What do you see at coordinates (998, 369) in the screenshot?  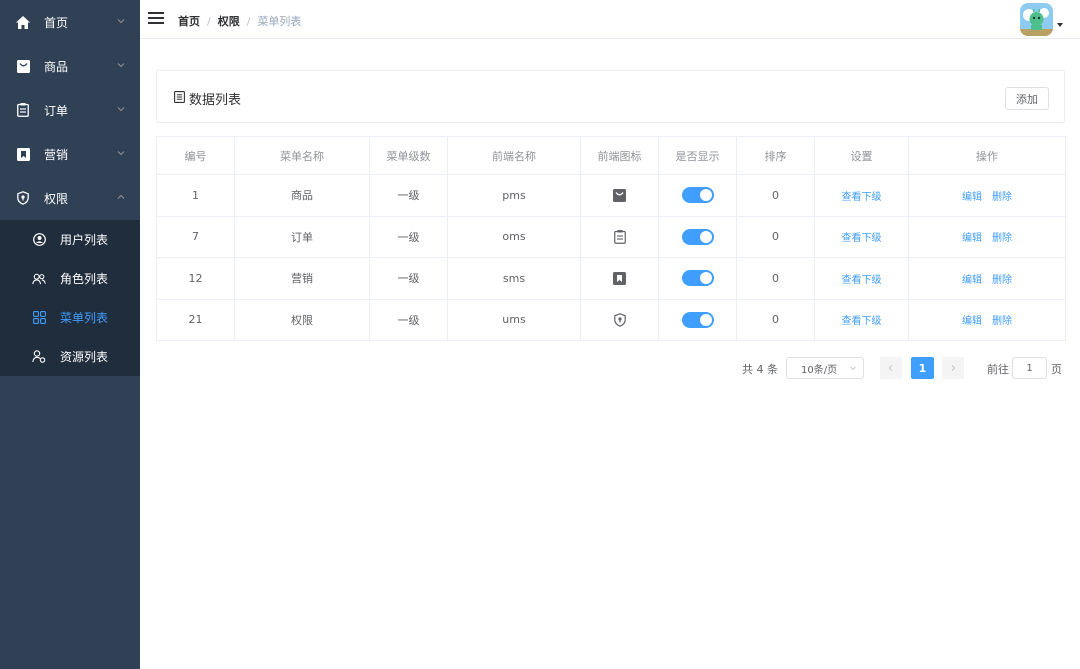 I see `goto-label: 前往` at bounding box center [998, 369].